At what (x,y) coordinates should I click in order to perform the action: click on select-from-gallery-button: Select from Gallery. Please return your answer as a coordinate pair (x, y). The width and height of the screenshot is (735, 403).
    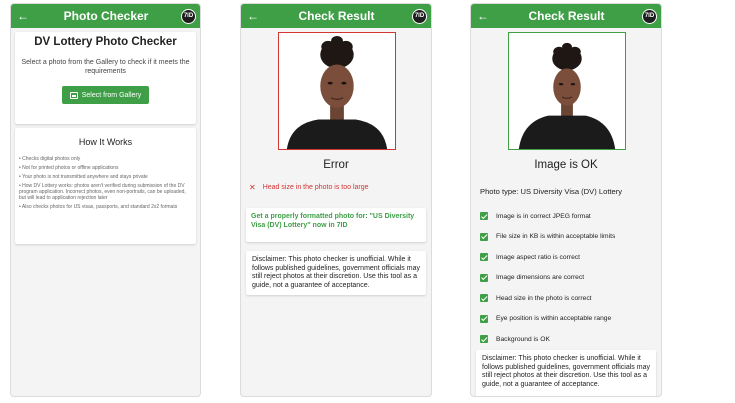
    Looking at the image, I should click on (105, 95).